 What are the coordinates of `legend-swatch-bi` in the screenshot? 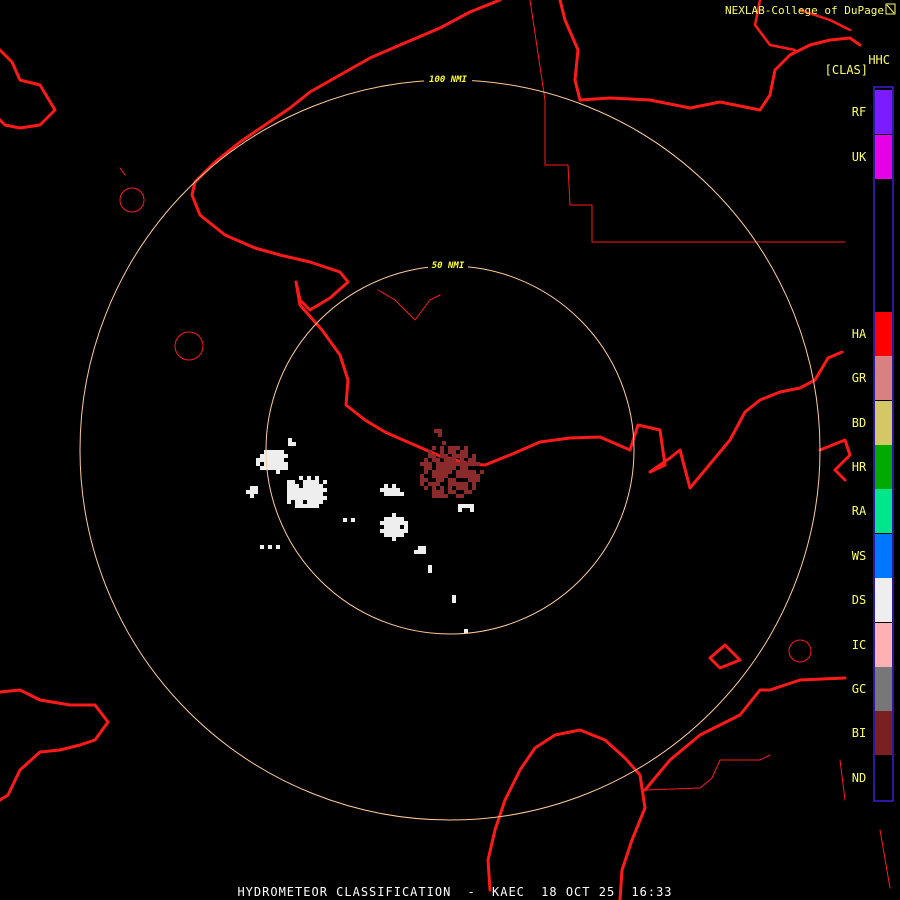 It's located at (883, 733).